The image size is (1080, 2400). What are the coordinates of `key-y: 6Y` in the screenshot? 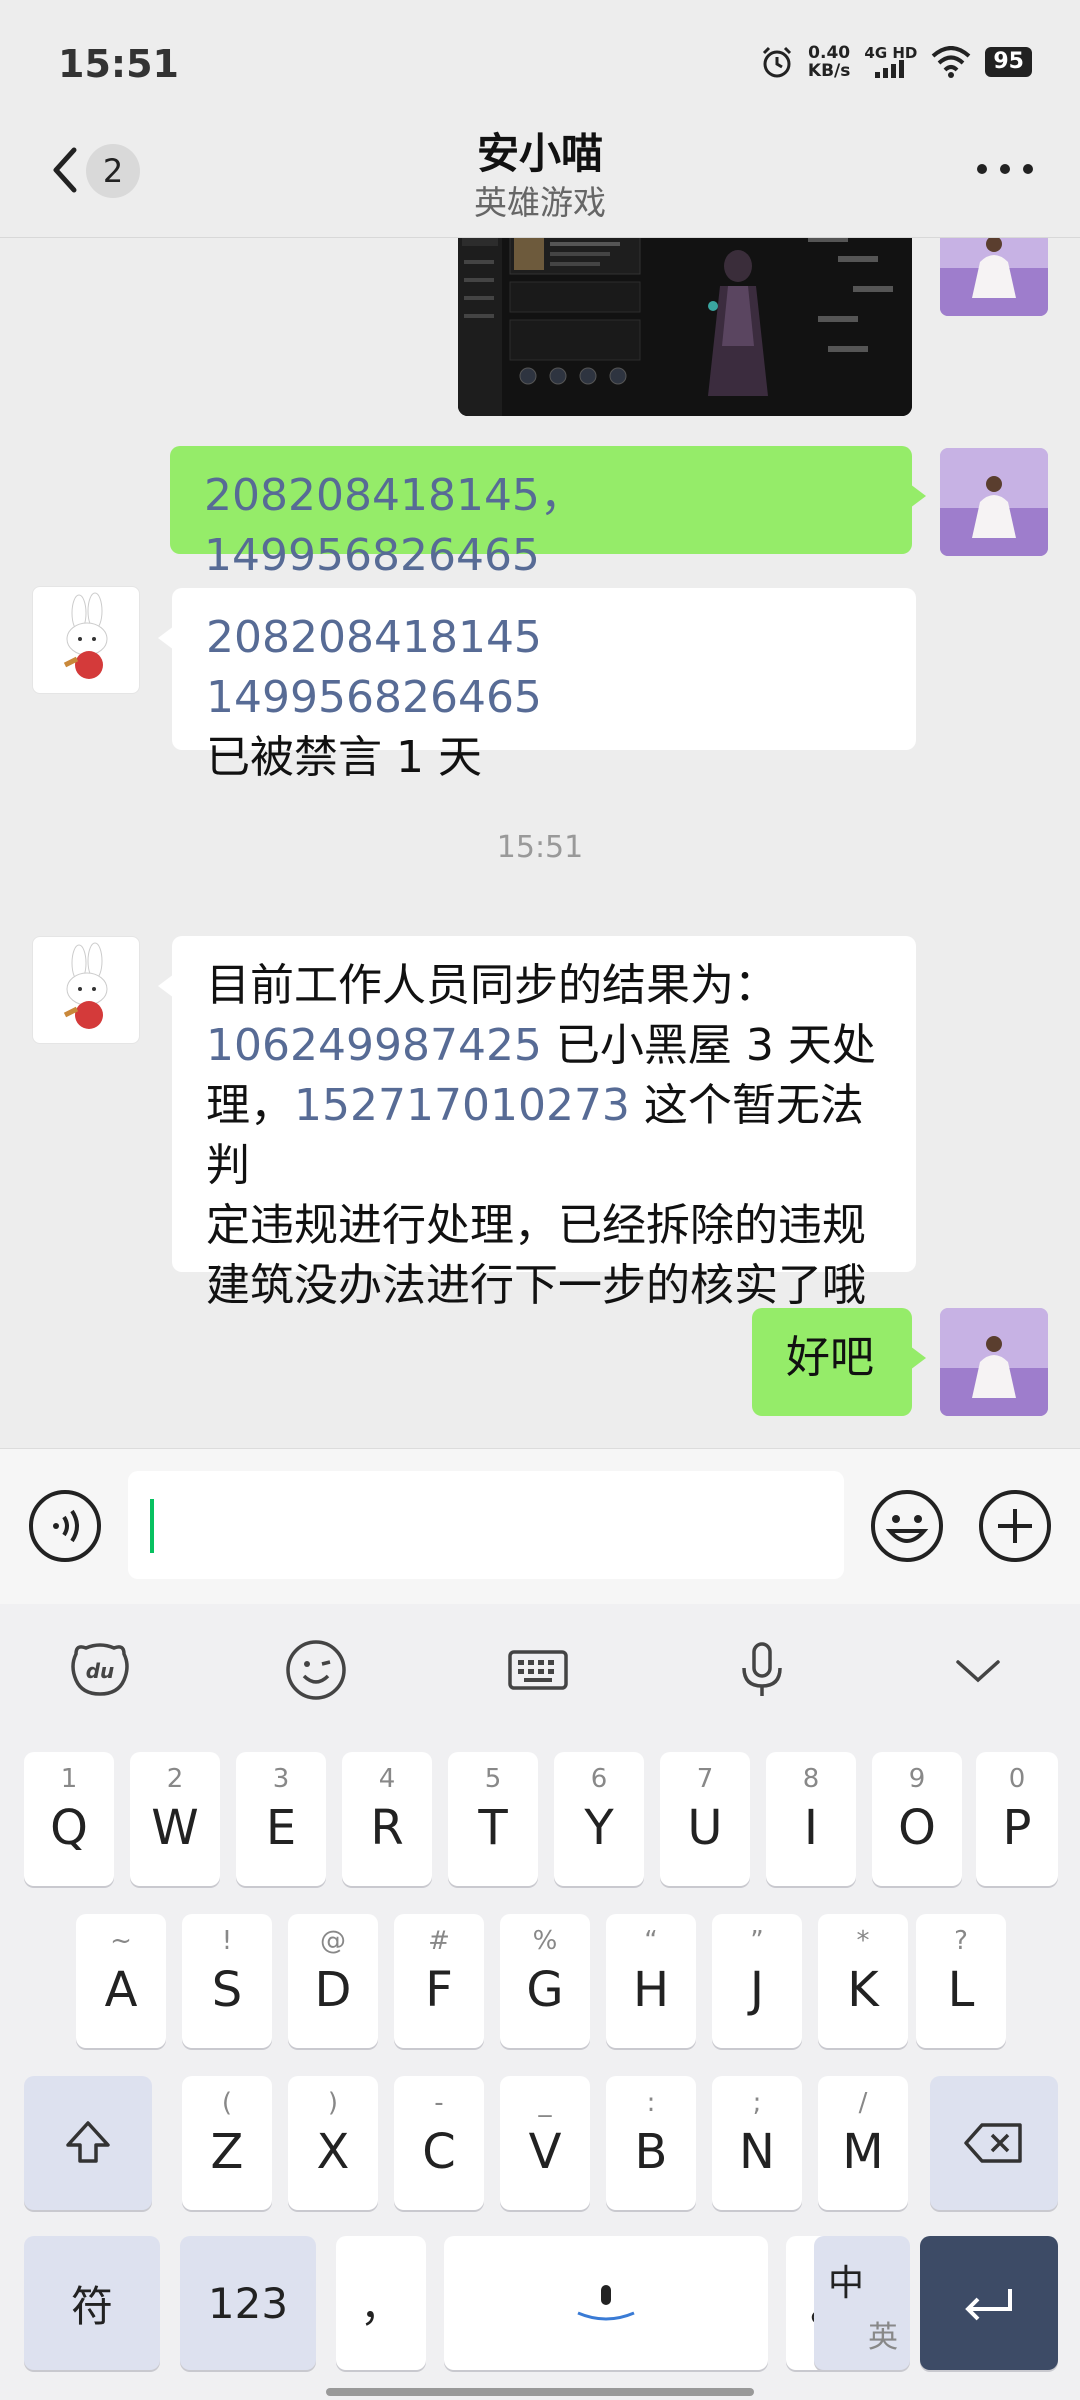 It's located at (599, 1819).